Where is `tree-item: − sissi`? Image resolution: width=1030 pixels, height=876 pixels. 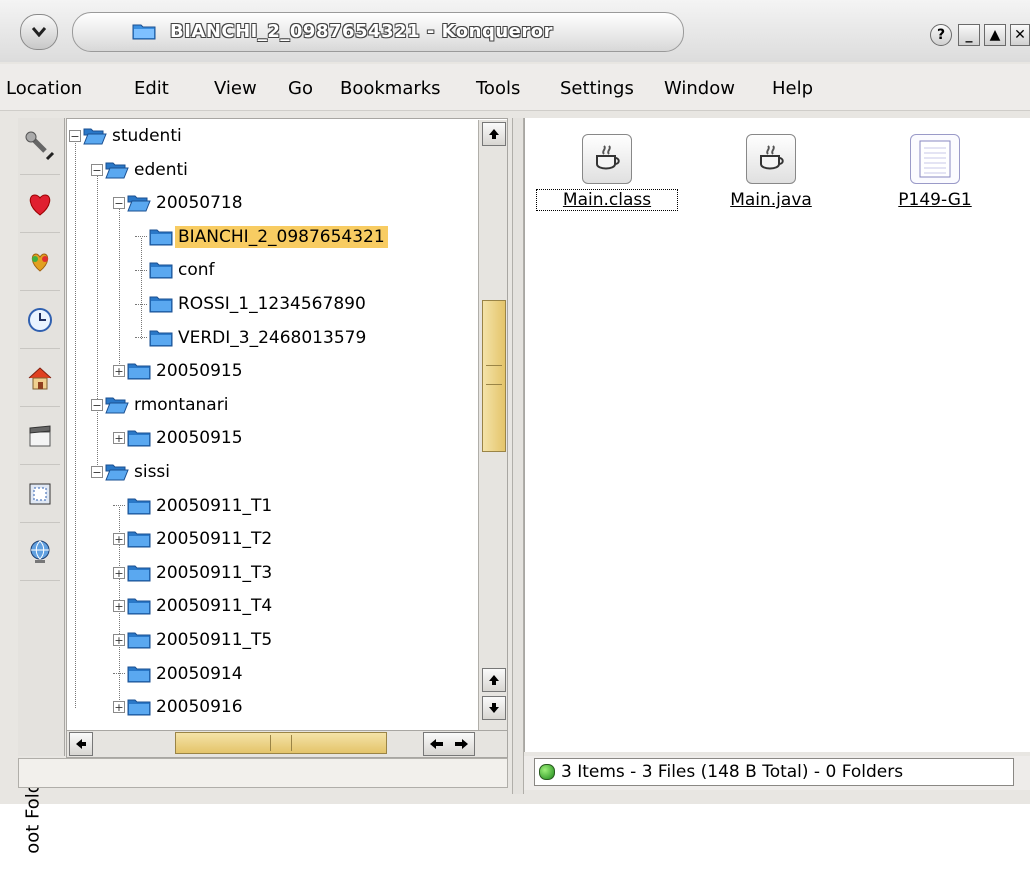 tree-item: − sissi is located at coordinates (132, 472).